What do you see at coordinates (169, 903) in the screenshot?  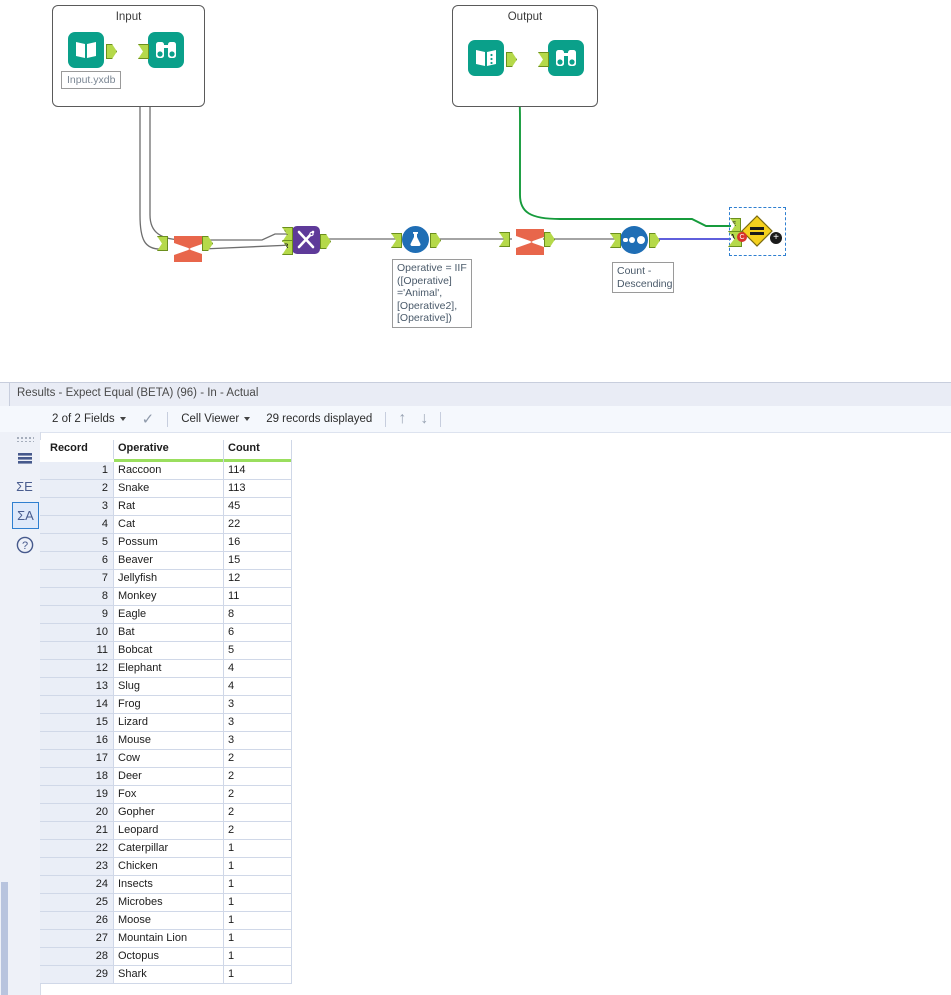 I see `cell-operative: Microbes` at bounding box center [169, 903].